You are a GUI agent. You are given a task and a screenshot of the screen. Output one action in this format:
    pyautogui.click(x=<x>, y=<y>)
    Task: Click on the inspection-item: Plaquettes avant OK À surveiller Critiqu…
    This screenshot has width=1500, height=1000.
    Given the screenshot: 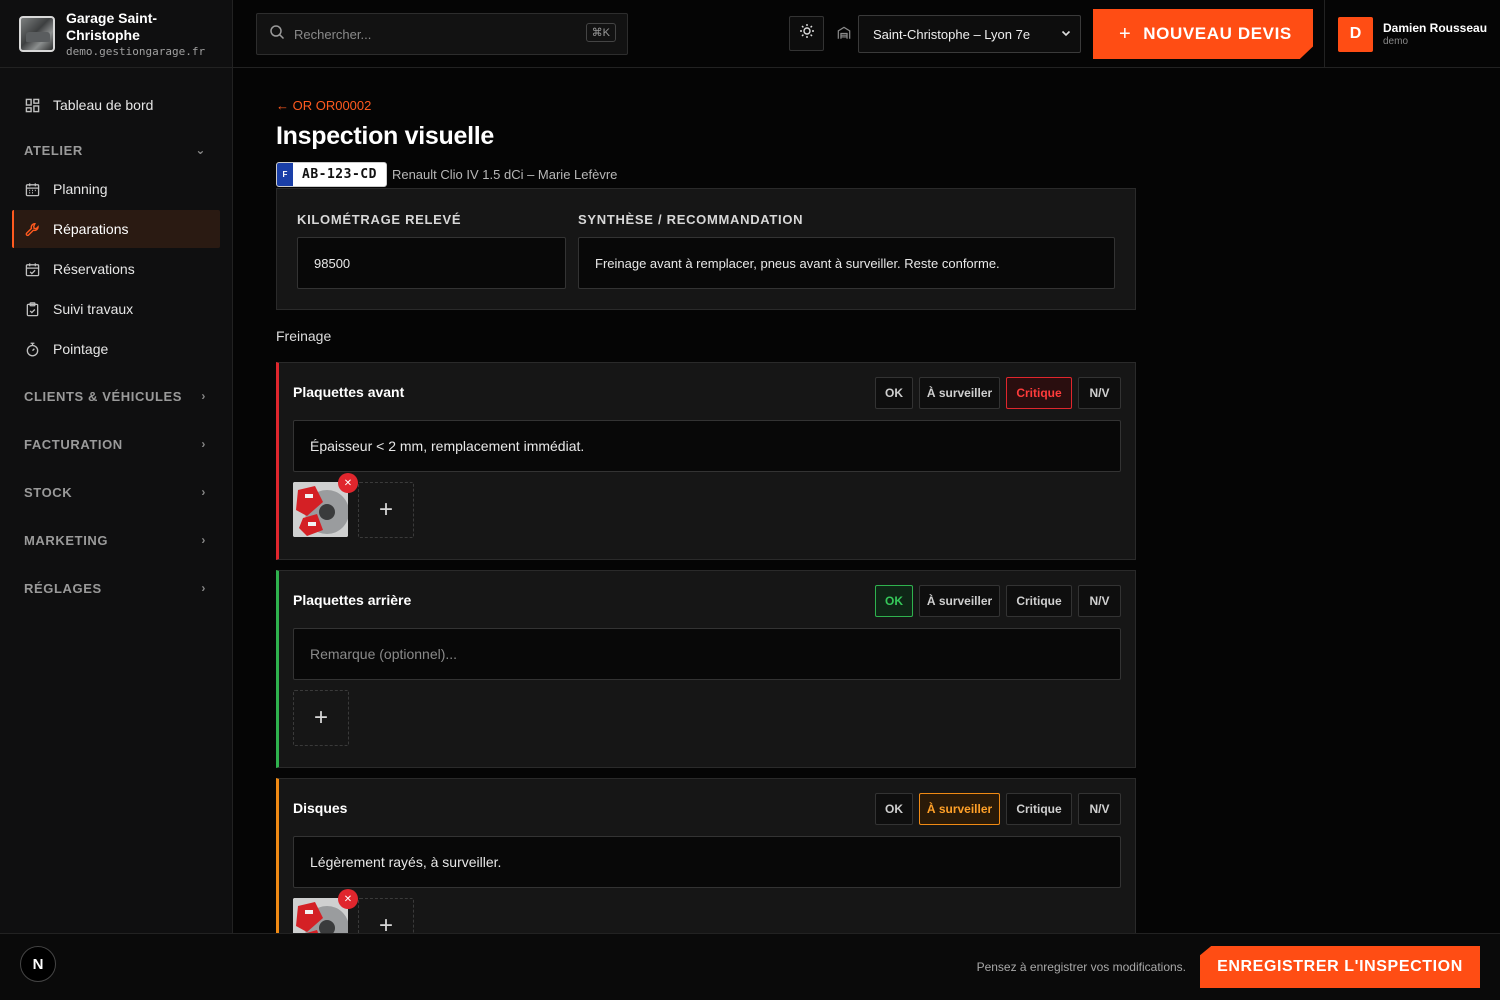 What is the action you would take?
    pyautogui.click(x=706, y=461)
    